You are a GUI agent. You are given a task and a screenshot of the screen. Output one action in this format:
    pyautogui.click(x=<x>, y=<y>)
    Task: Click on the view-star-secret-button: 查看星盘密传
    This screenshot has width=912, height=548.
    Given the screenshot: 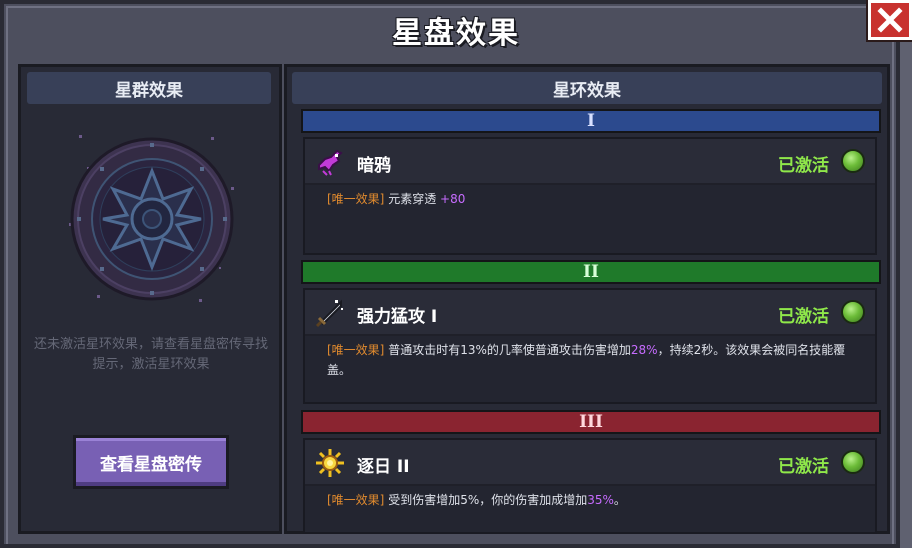 What is the action you would take?
    pyautogui.click(x=151, y=462)
    